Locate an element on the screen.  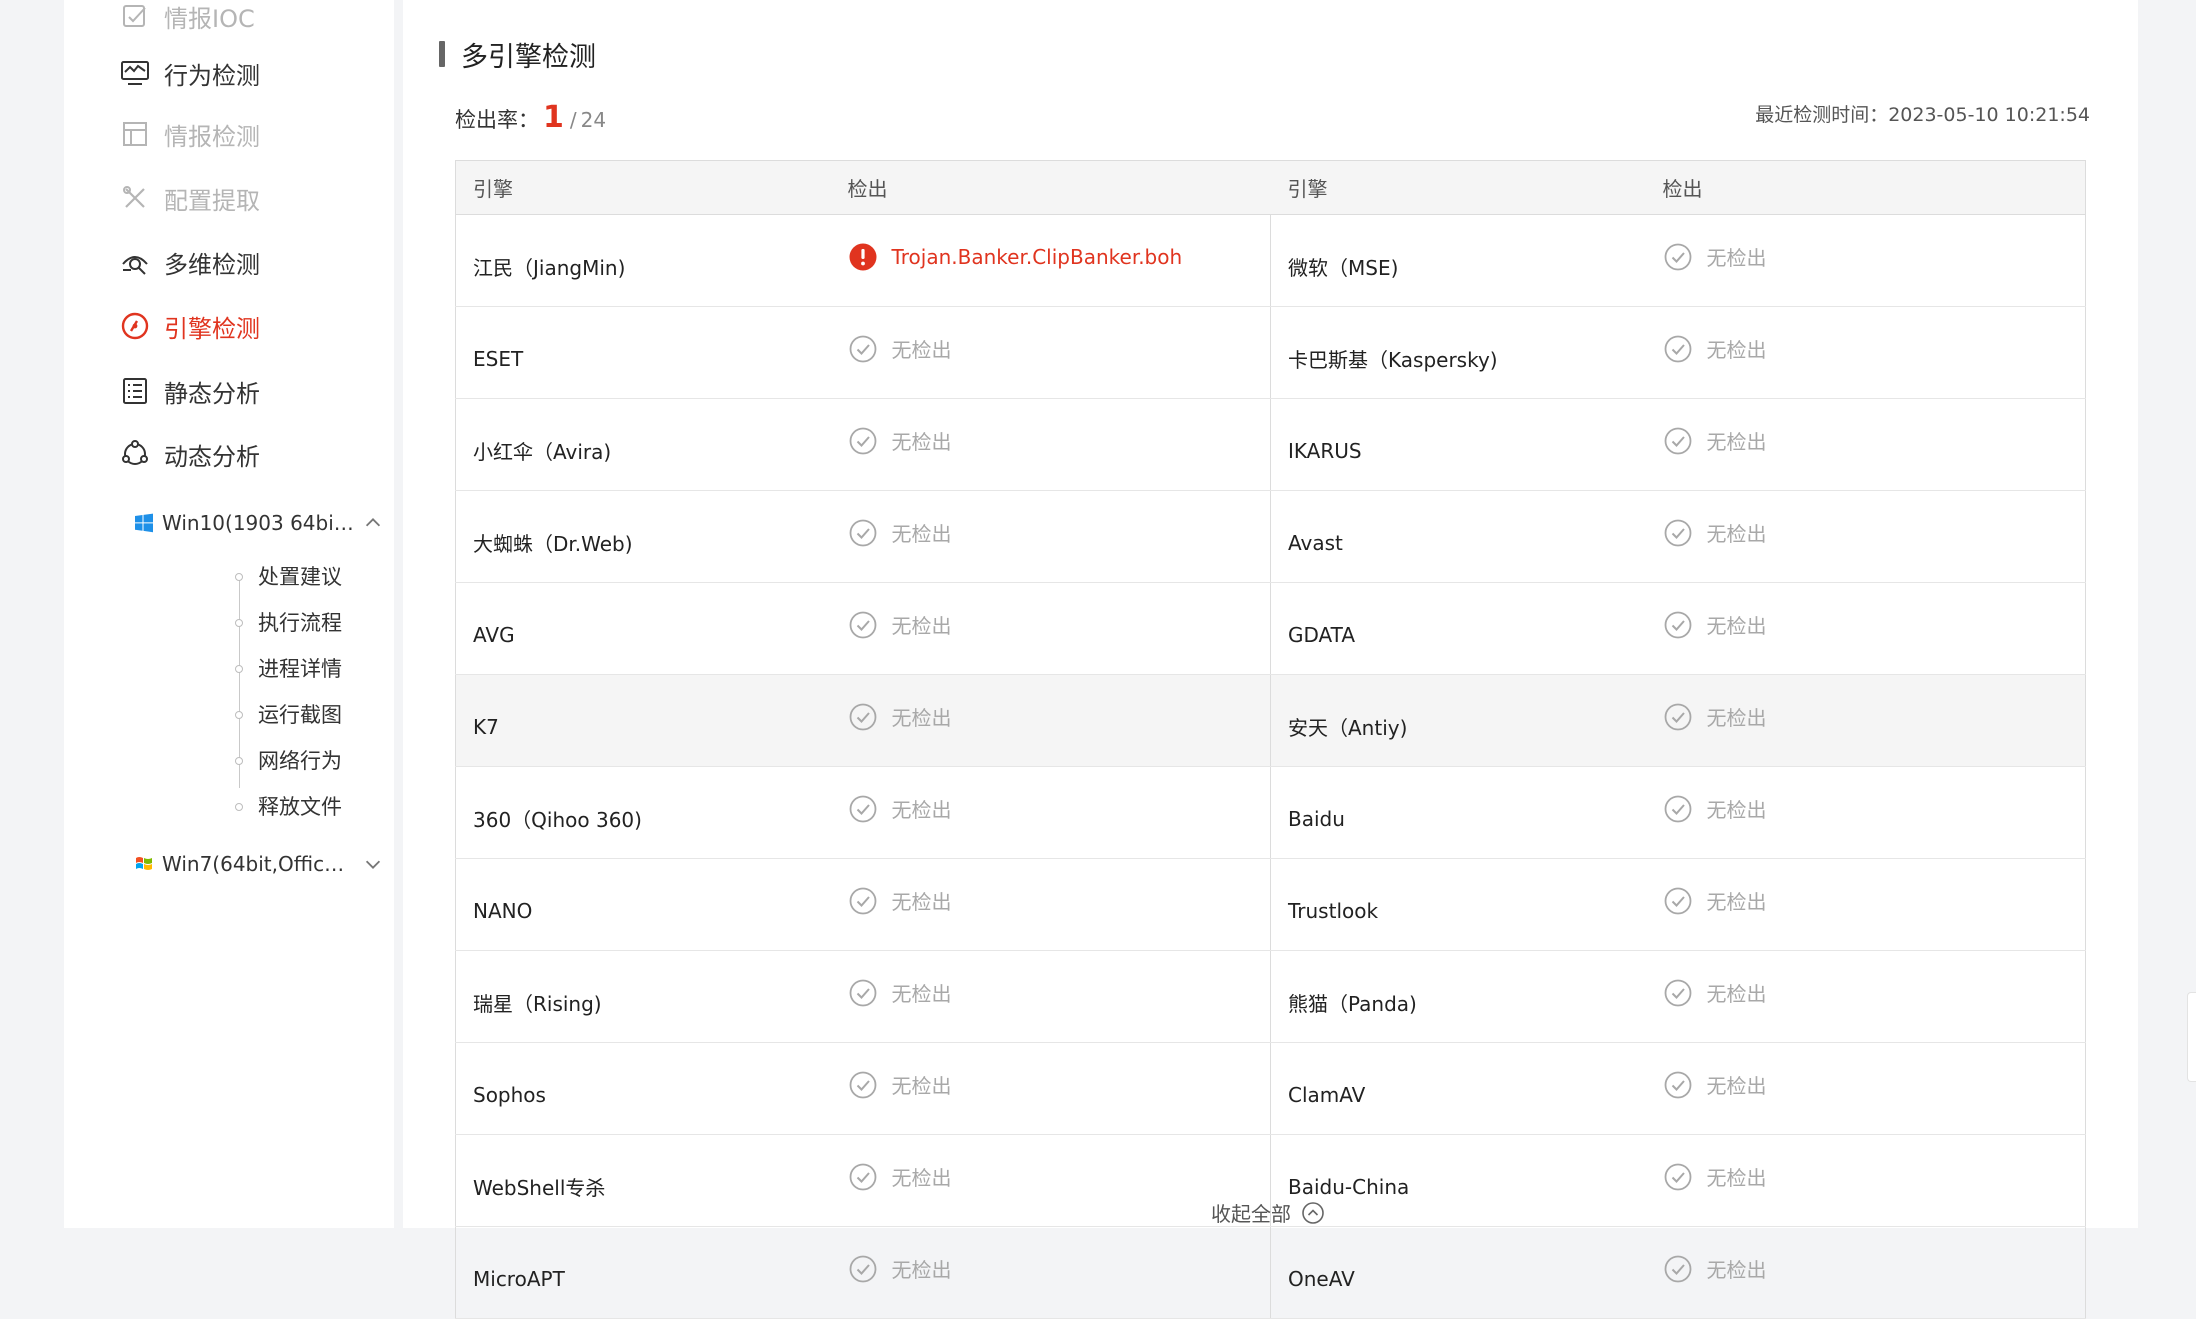
sidebar-item-3: 情报检测 is located at coordinates (189, 134).